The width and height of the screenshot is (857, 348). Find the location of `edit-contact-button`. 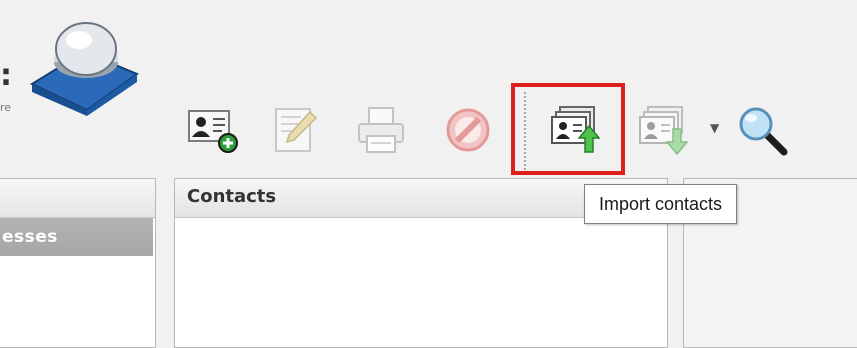

edit-contact-button is located at coordinates (296, 130).